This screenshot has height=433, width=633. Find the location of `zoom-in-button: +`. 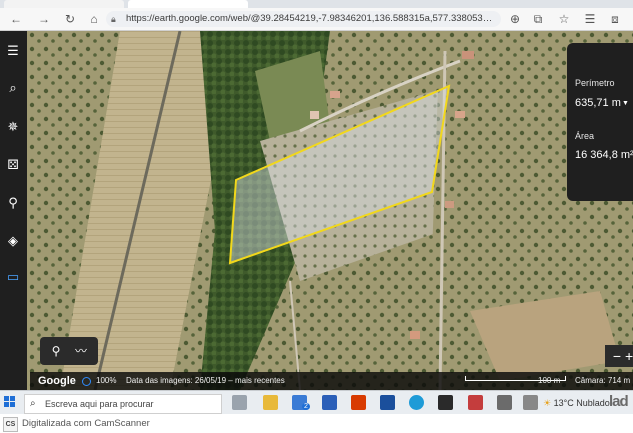

zoom-in-button: + is located at coordinates (629, 356).